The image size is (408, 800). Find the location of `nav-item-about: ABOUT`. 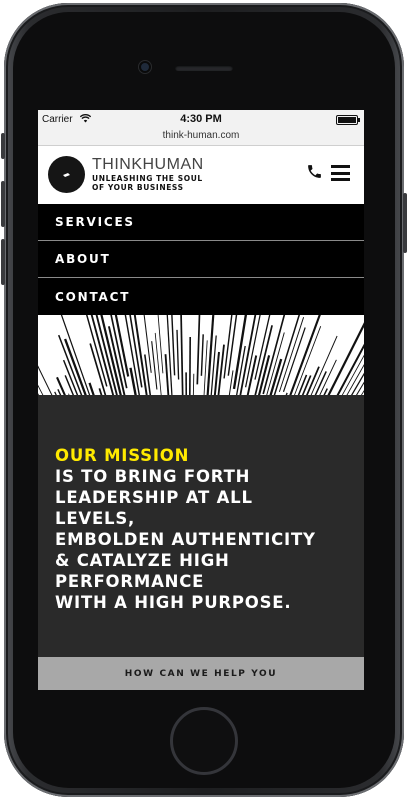

nav-item-about: ABOUT is located at coordinates (201, 259).